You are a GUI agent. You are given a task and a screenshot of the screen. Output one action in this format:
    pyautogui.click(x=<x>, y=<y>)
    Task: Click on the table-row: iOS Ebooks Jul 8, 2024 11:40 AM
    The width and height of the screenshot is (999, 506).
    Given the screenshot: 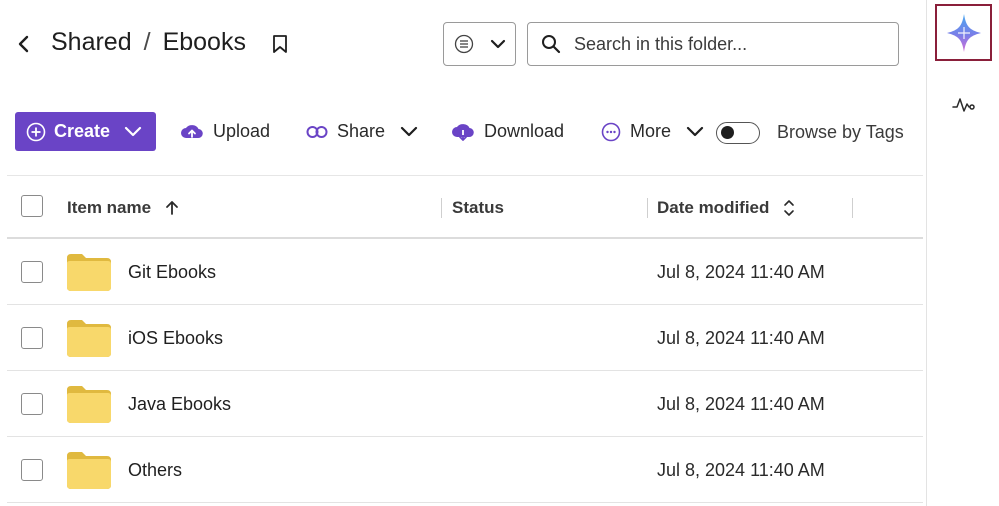 What is the action you would take?
    pyautogui.click(x=465, y=338)
    